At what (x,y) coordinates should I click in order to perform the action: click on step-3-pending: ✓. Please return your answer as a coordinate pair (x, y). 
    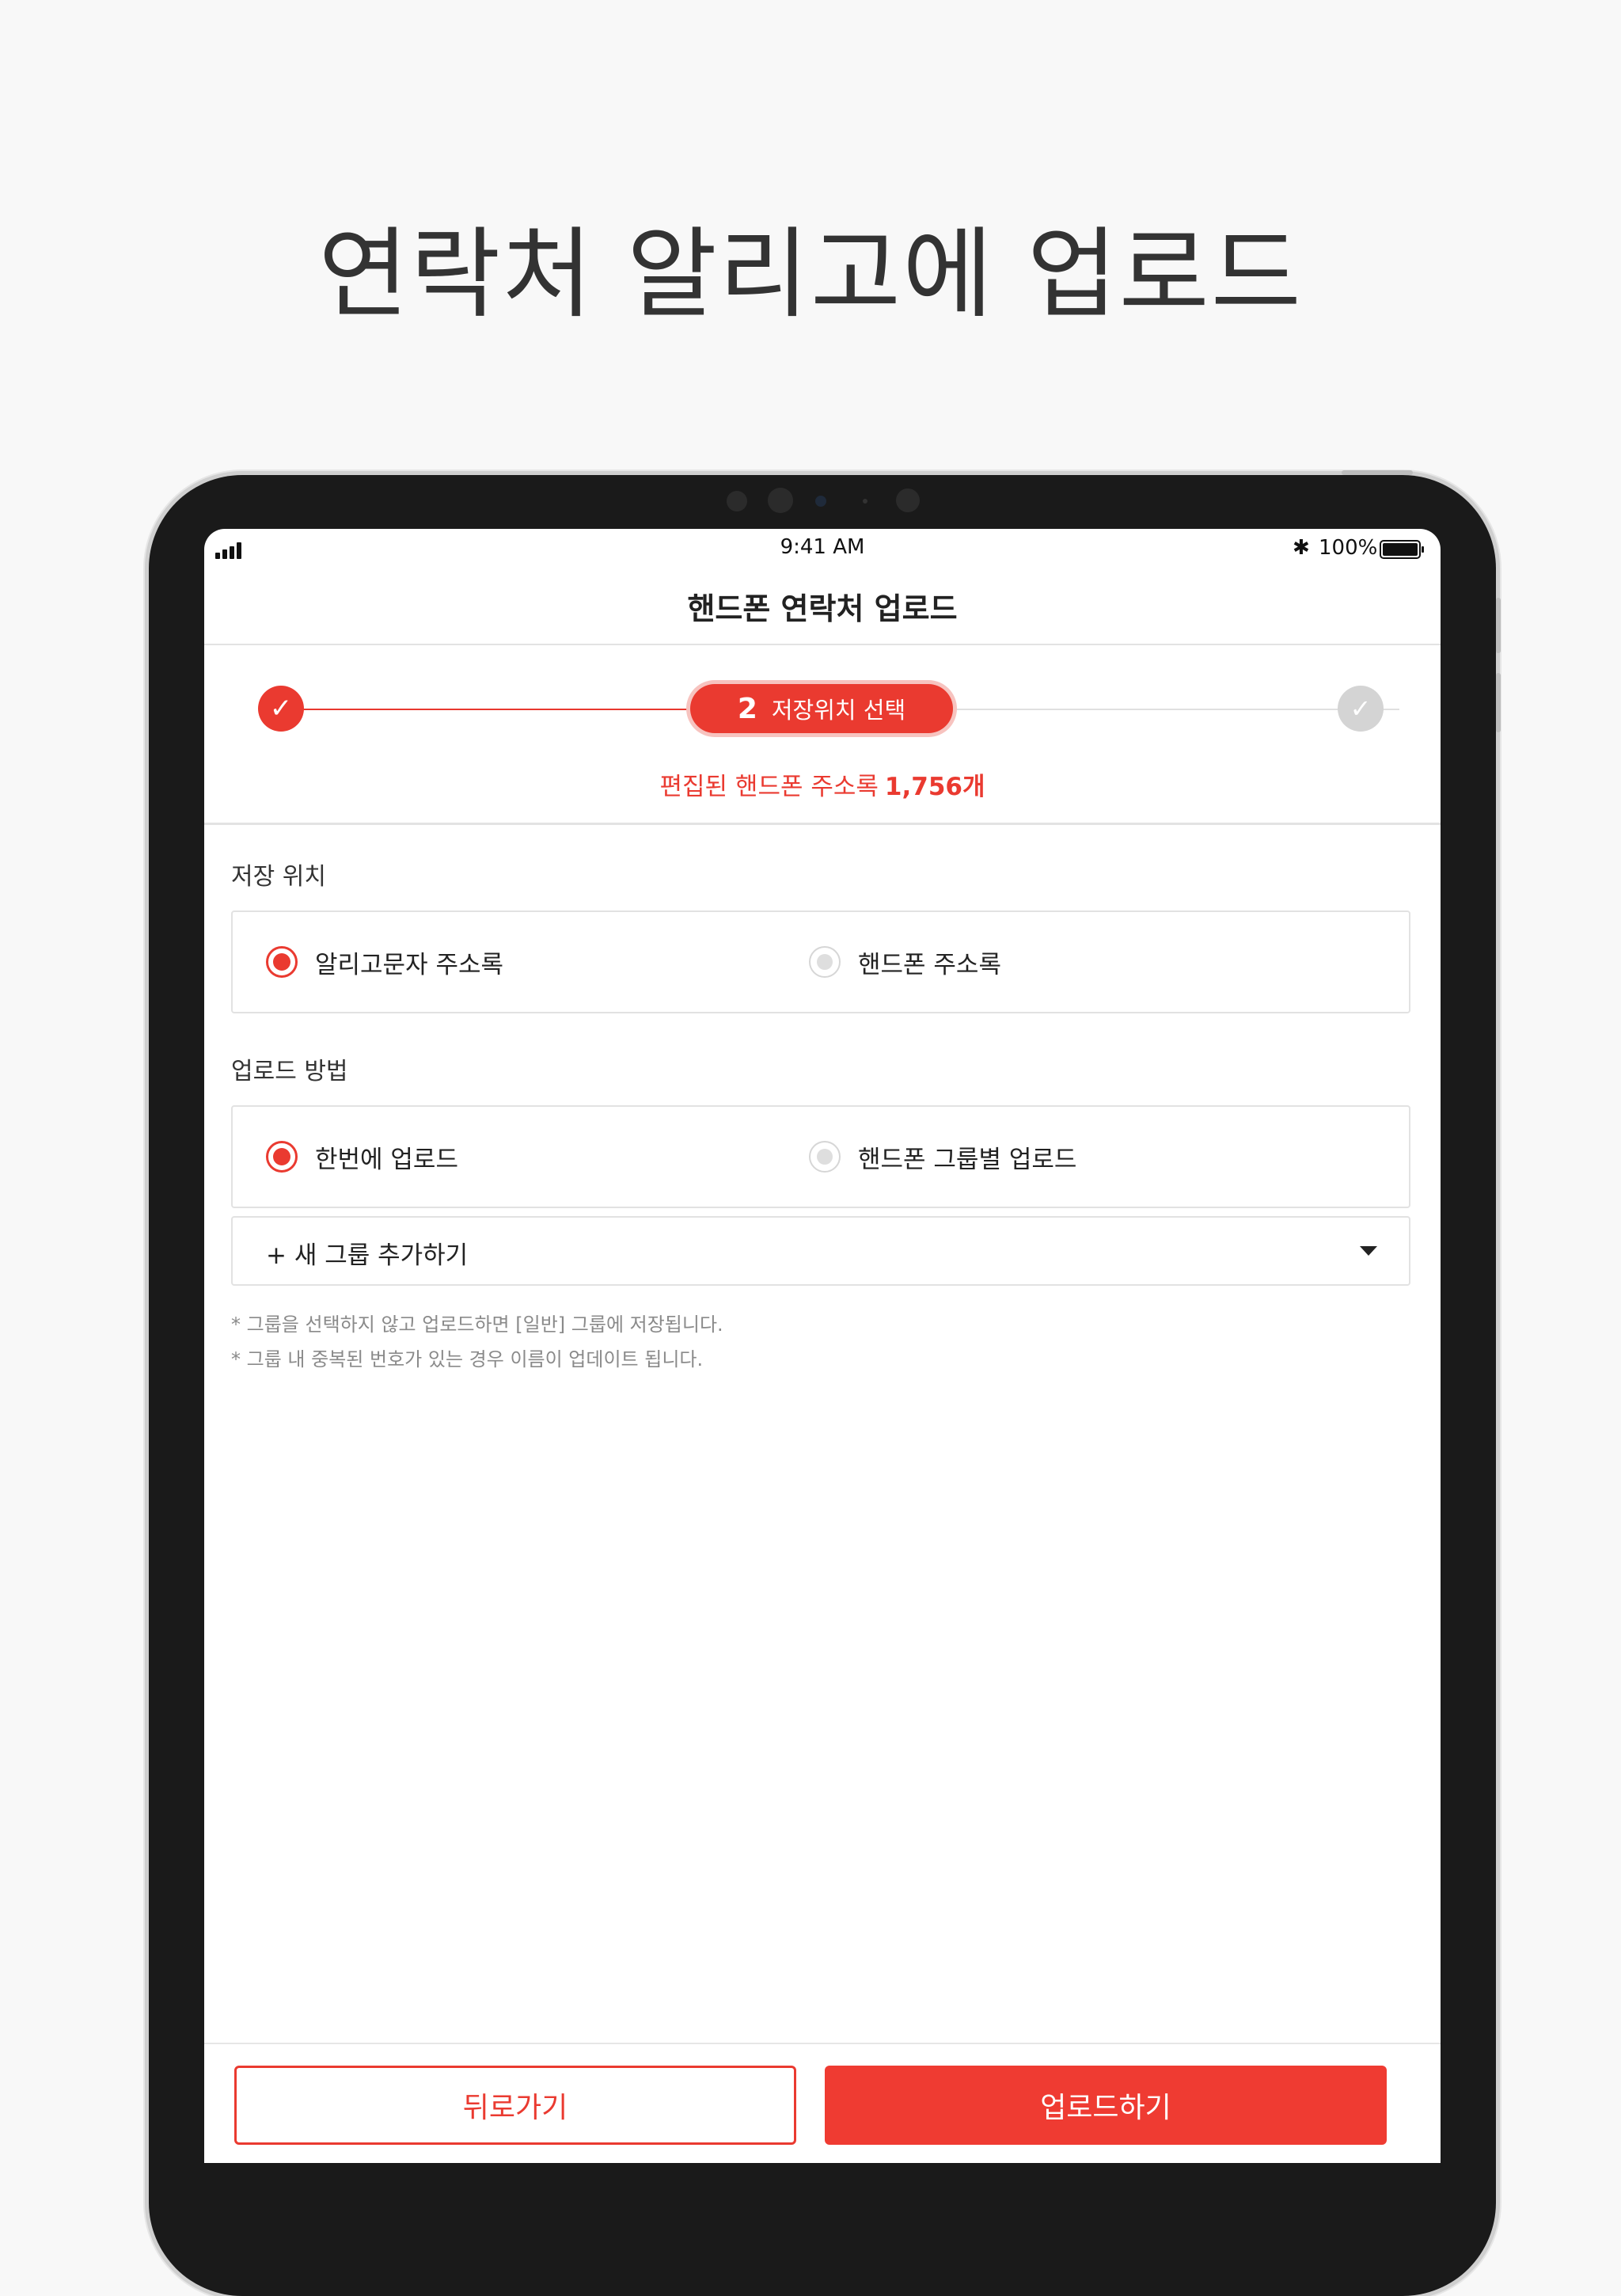
    Looking at the image, I should click on (1361, 709).